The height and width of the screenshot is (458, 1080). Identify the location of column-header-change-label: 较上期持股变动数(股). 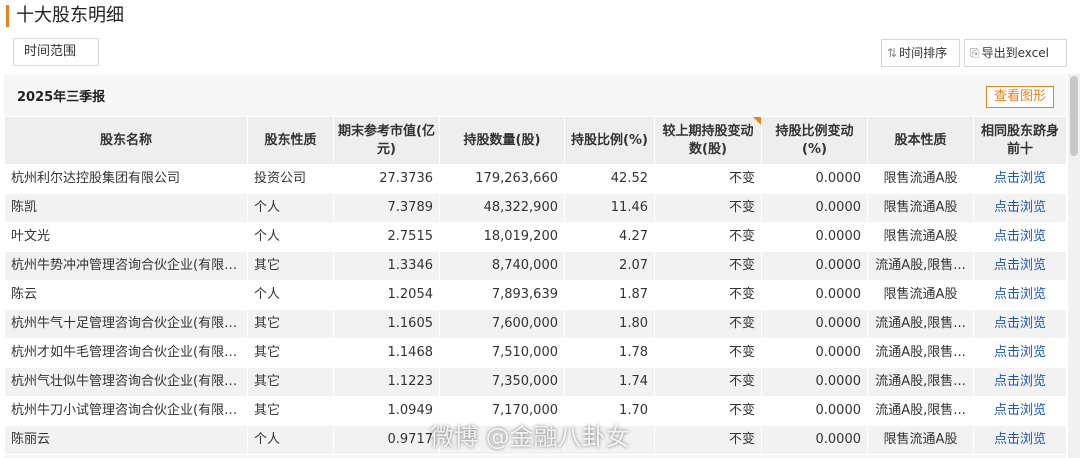
(708, 140).